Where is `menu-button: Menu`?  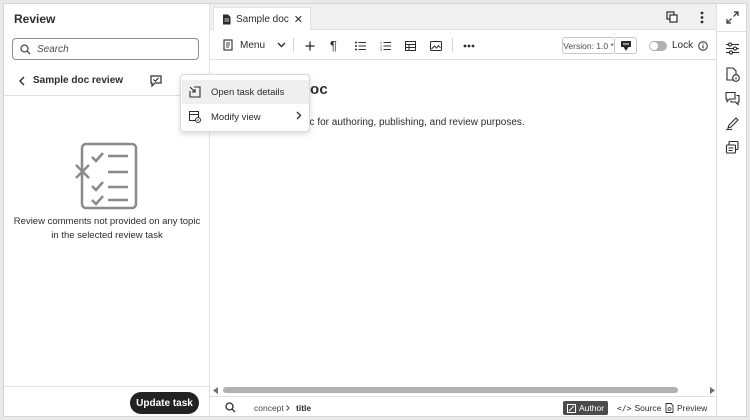 menu-button: Menu is located at coordinates (254, 45).